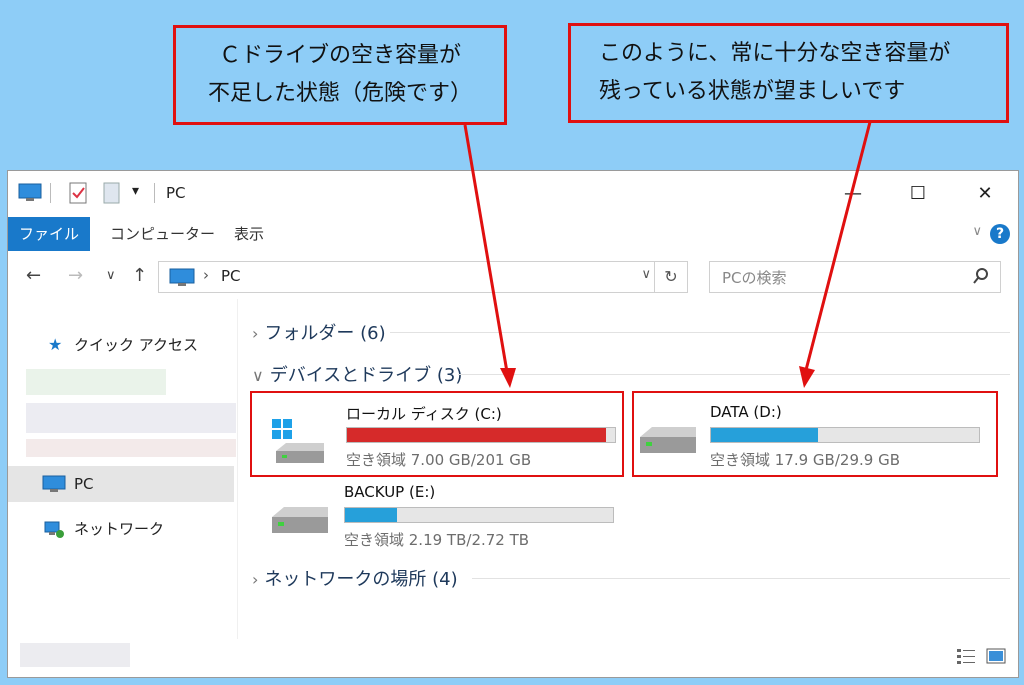  Describe the element at coordinates (746, 412) in the screenshot. I see `drive-name: DATA (D:)` at that location.